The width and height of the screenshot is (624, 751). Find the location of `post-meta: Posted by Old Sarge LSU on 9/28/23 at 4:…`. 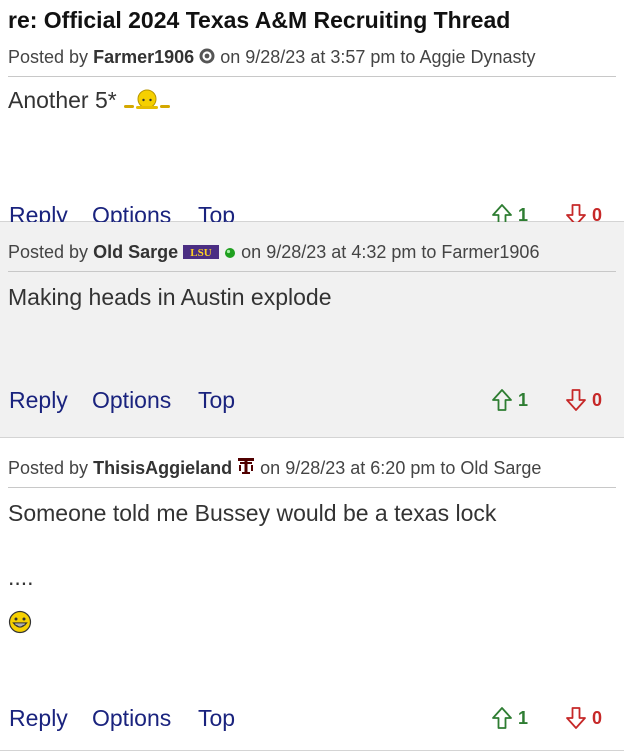

post-meta: Posted by Old Sarge LSU on 9/28/23 at 4:… is located at coordinates (312, 247).